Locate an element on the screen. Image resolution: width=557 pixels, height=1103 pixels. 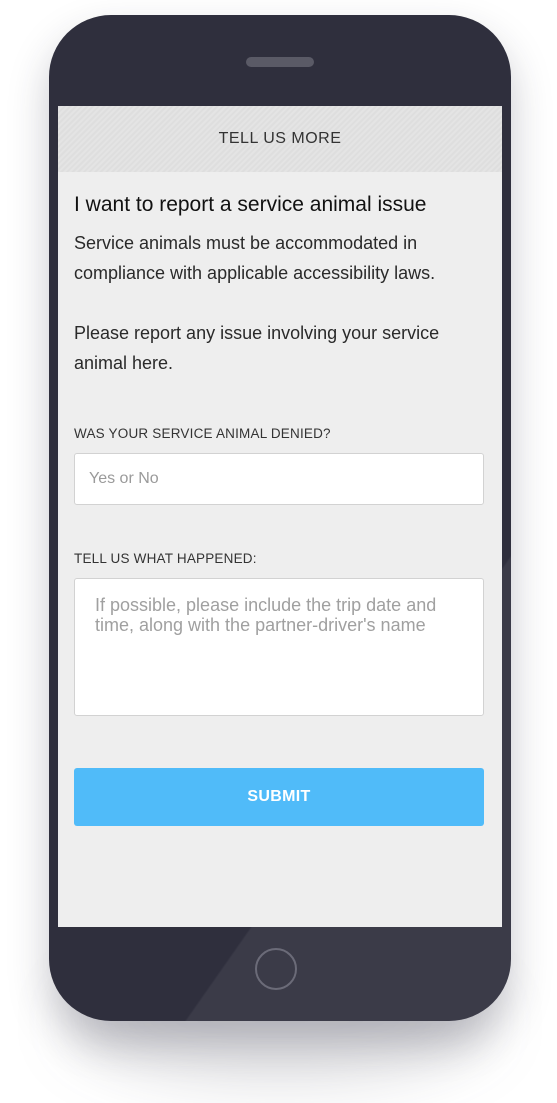
page-title: TELL US MORE is located at coordinates (280, 138).